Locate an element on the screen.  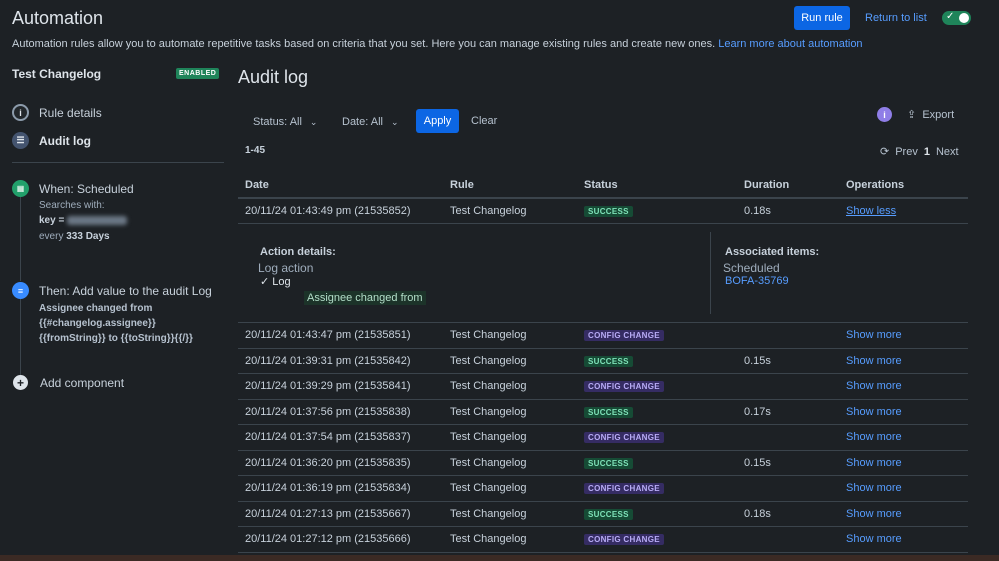
status-lozenge: CONFIG CHANGE is located at coordinates (624, 489).